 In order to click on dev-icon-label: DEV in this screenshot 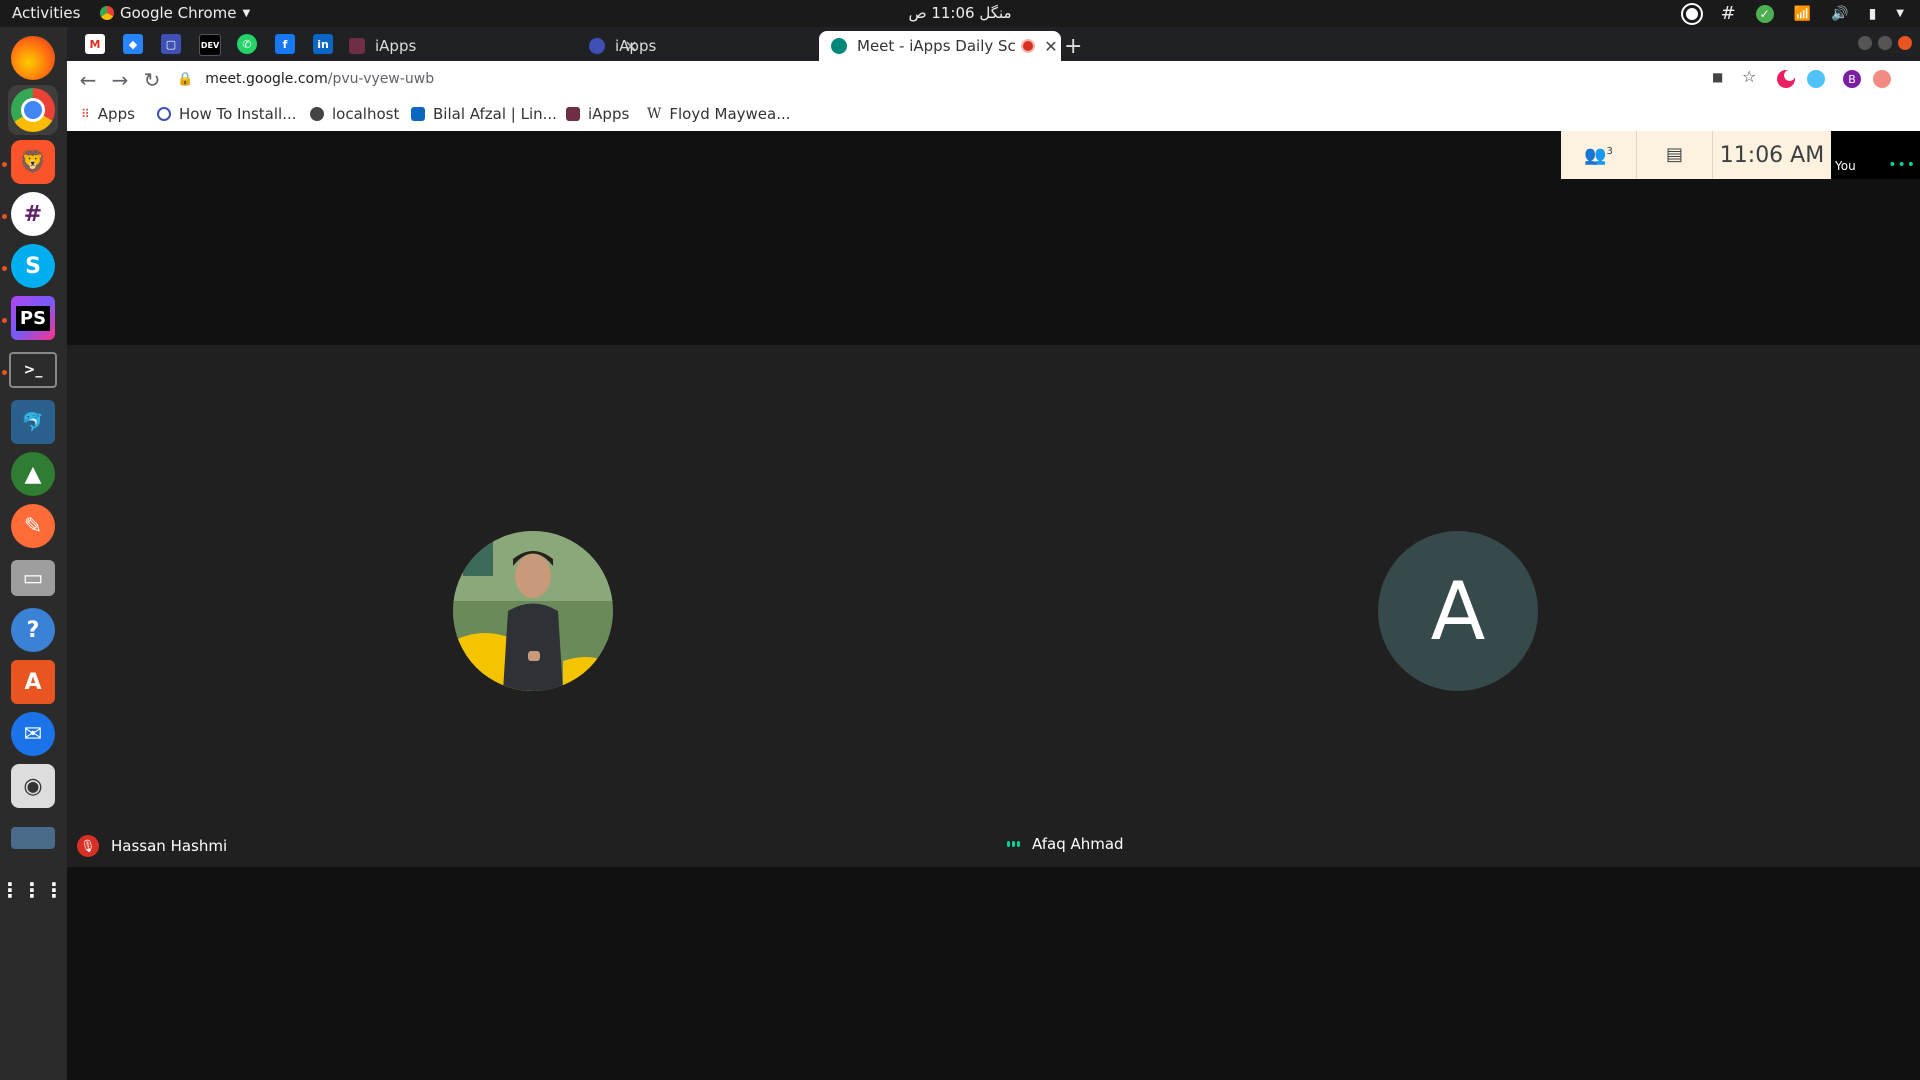, I will do `click(210, 45)`.